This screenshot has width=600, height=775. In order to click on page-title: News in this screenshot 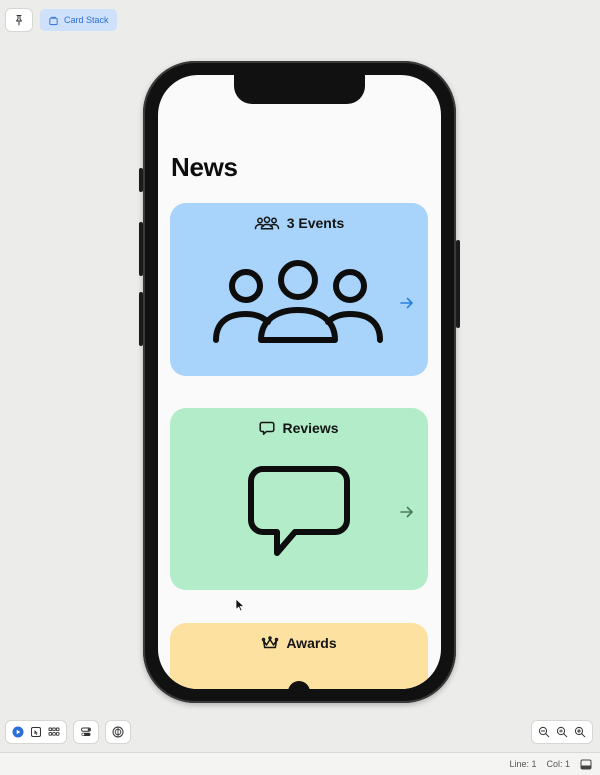, I will do `click(204, 167)`.